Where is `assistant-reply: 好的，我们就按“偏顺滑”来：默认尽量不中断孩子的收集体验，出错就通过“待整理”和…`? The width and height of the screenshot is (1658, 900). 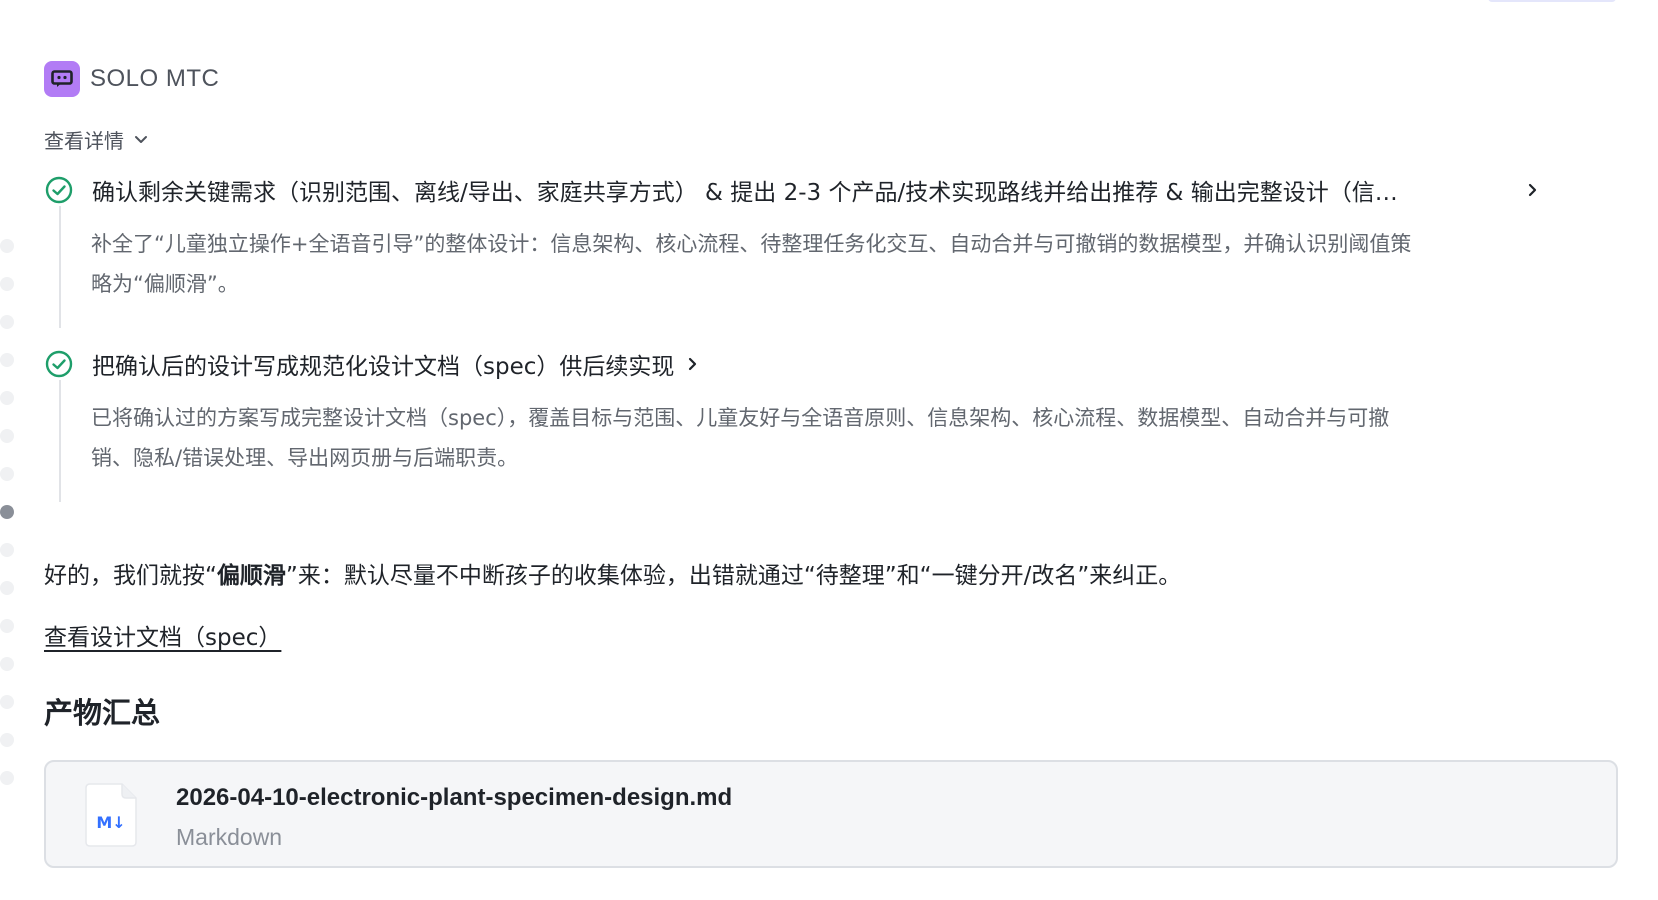
assistant-reply: 好的，我们就按“偏顺滑”来：默认尽量不中断孩子的收集体验，出错就通过“待整理”和… is located at coordinates (612, 573).